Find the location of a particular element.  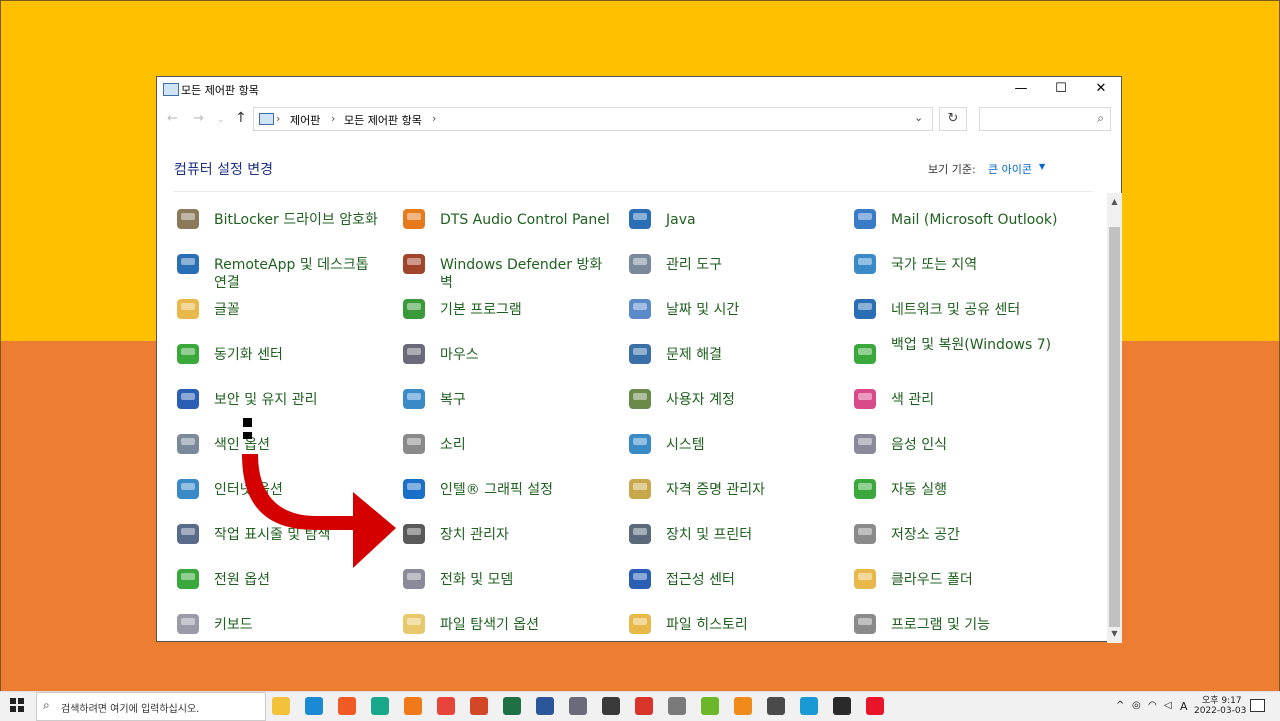

edge-icon is located at coordinates (314, 706).